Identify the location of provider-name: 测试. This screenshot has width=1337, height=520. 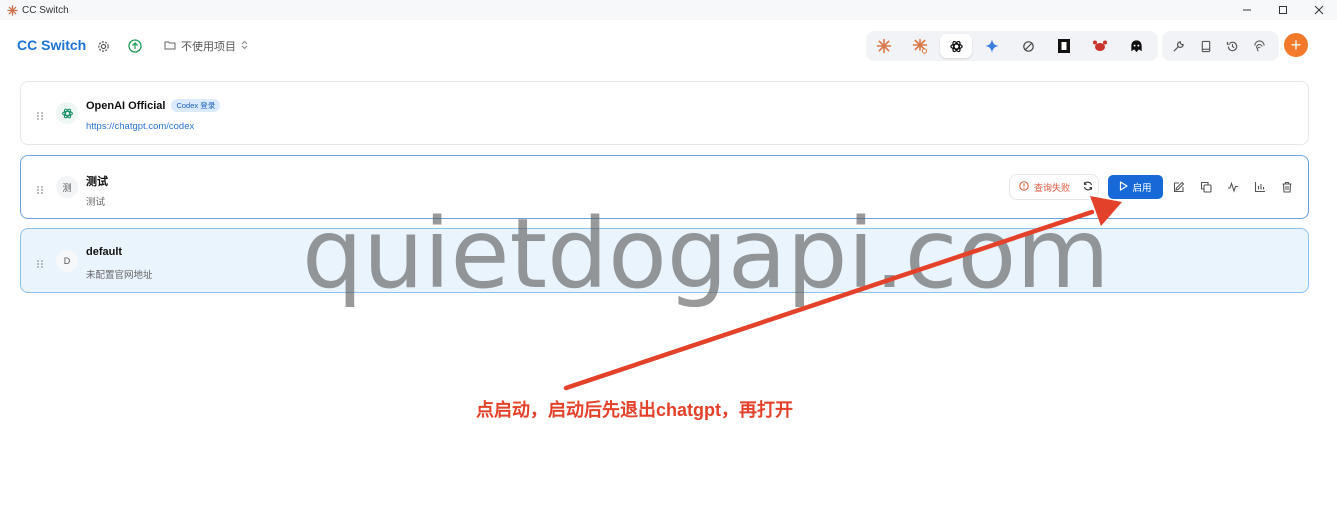
(97, 182).